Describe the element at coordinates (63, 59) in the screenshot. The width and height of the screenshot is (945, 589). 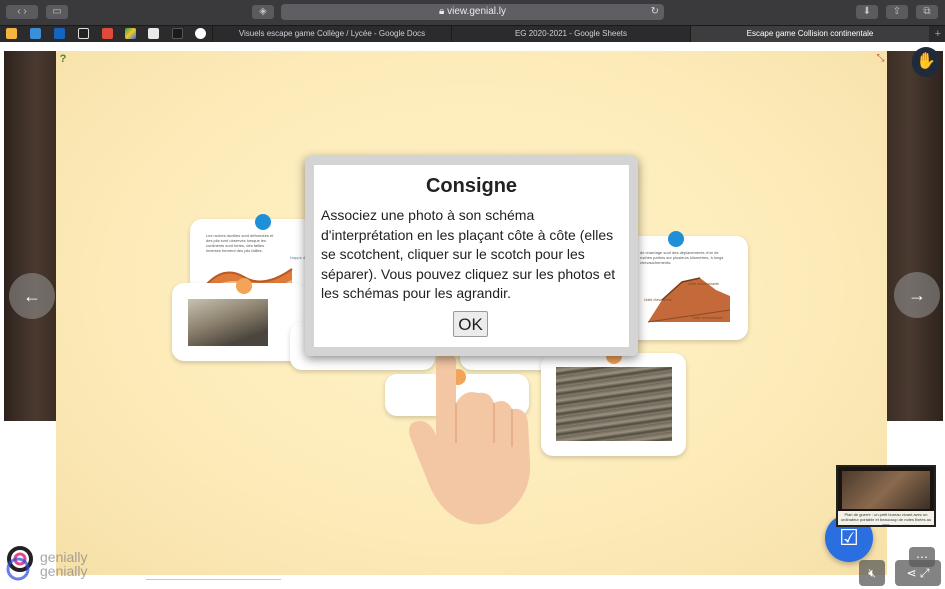
I see `help-icon: ?` at that location.